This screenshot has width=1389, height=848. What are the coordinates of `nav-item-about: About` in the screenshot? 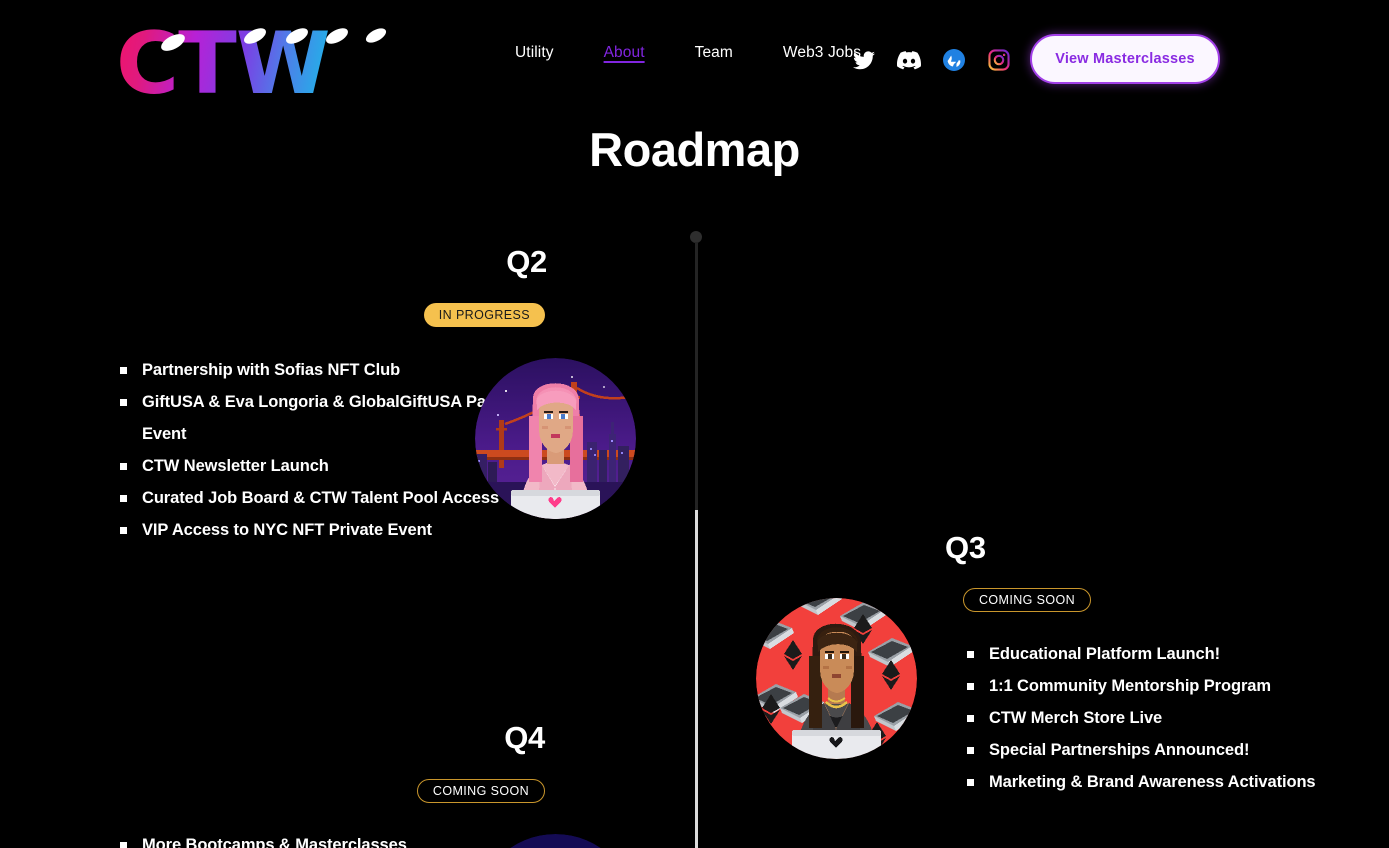 It's located at (624, 53).